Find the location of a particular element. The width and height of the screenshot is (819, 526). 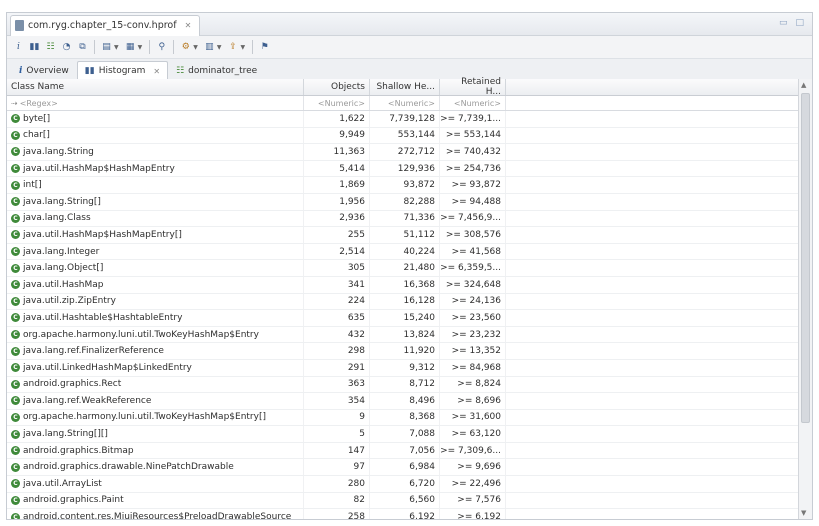

table-row: Cjava.lang.String[][] 5 7,088 >= 63,120 is located at coordinates (402, 434).